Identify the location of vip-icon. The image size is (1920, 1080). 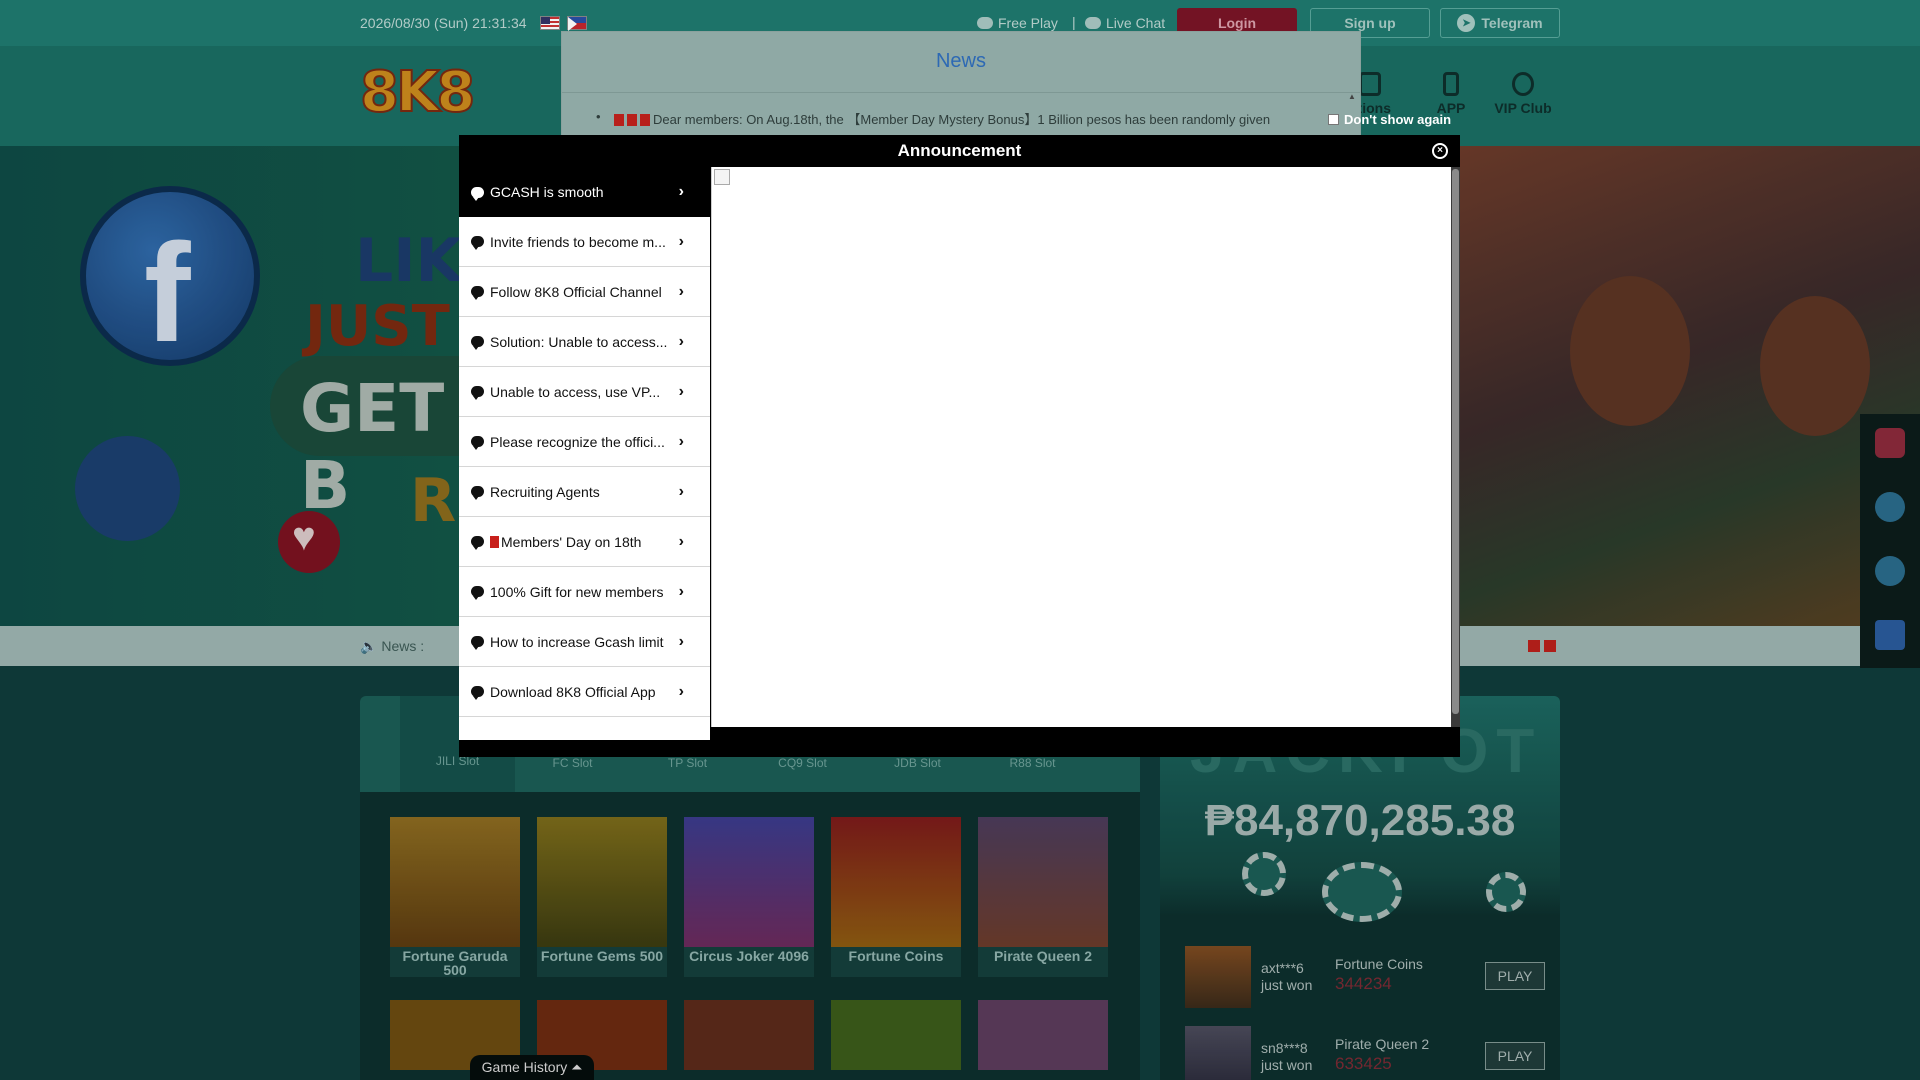
(1523, 84).